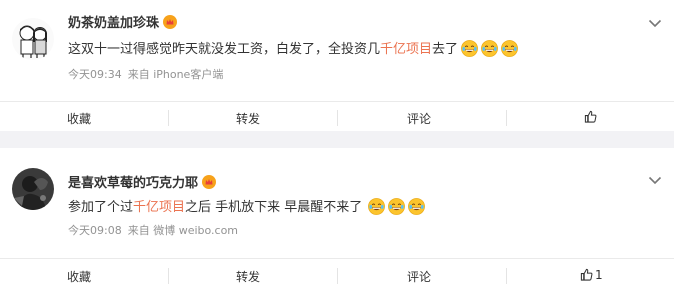  Describe the element at coordinates (176, 74) in the screenshot. I see `post-source: 来自 iPhone客户端` at that location.